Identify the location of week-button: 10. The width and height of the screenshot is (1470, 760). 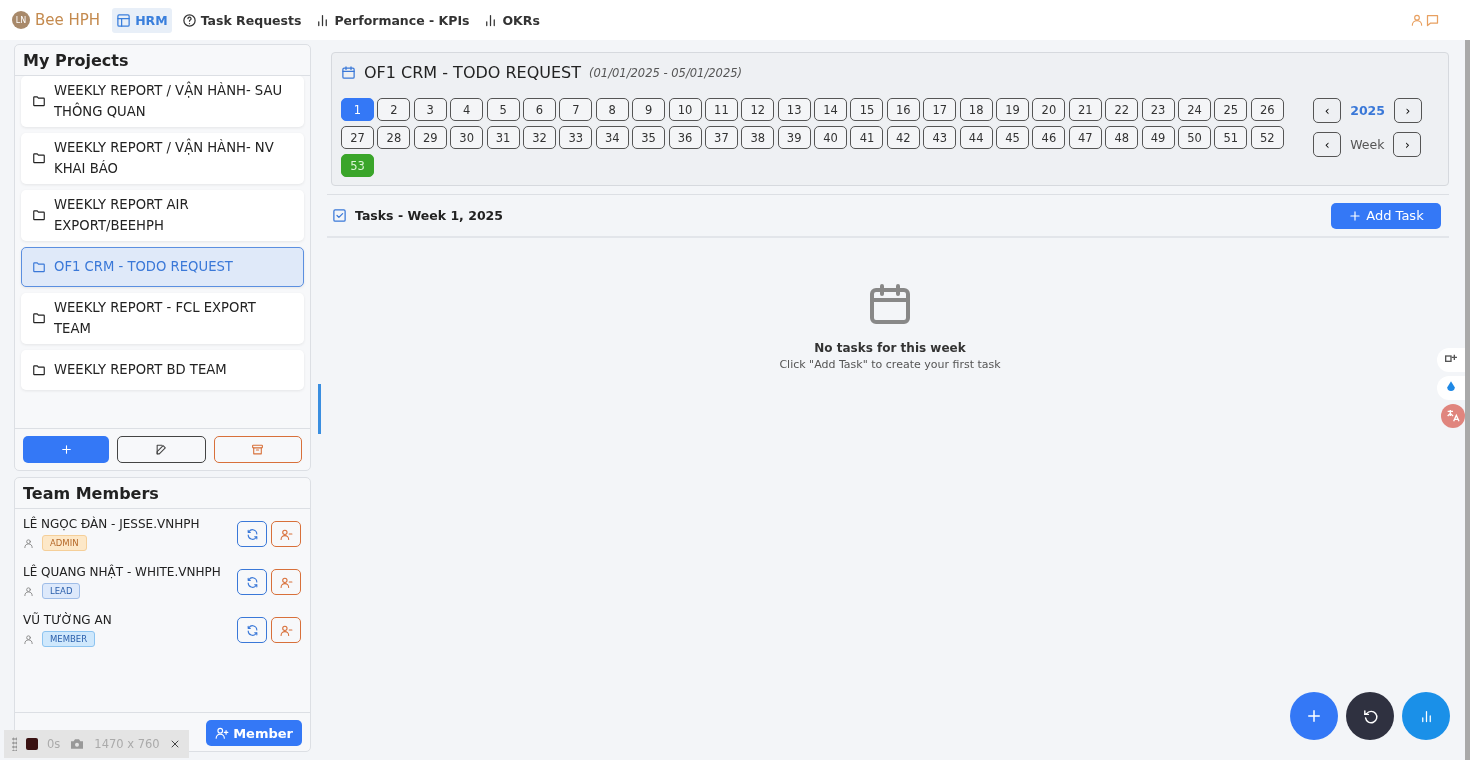
(685, 109).